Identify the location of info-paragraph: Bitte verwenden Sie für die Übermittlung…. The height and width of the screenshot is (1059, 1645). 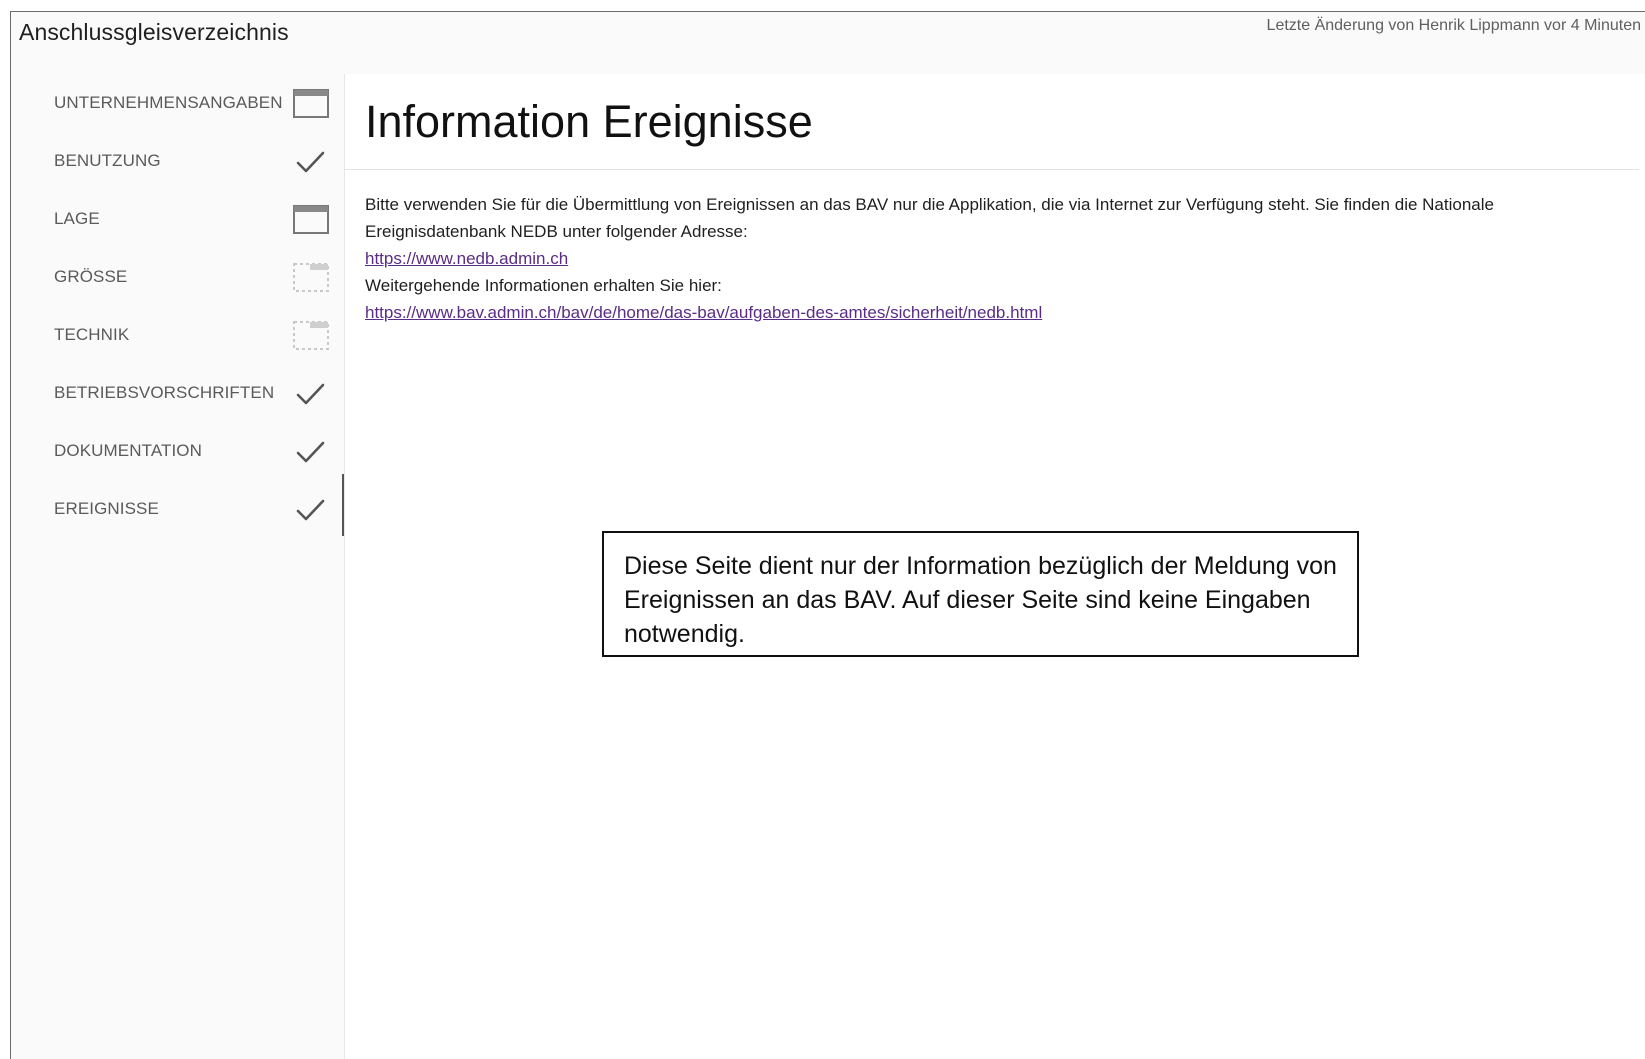
(929, 218).